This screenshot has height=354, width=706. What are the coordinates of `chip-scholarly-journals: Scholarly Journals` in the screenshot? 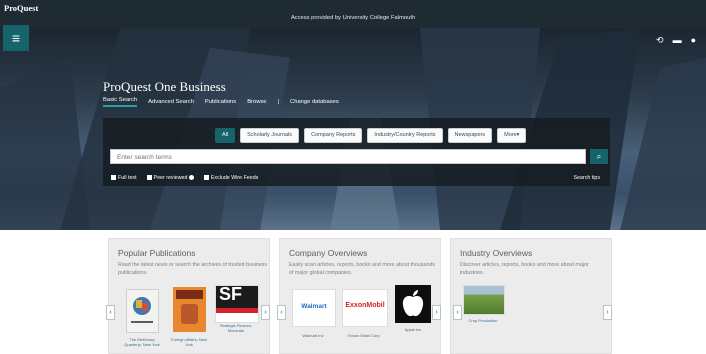 It's located at (270, 135).